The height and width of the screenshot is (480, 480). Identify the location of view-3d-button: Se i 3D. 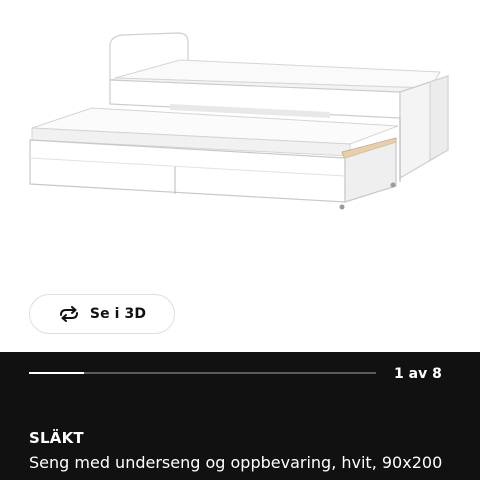
(102, 314).